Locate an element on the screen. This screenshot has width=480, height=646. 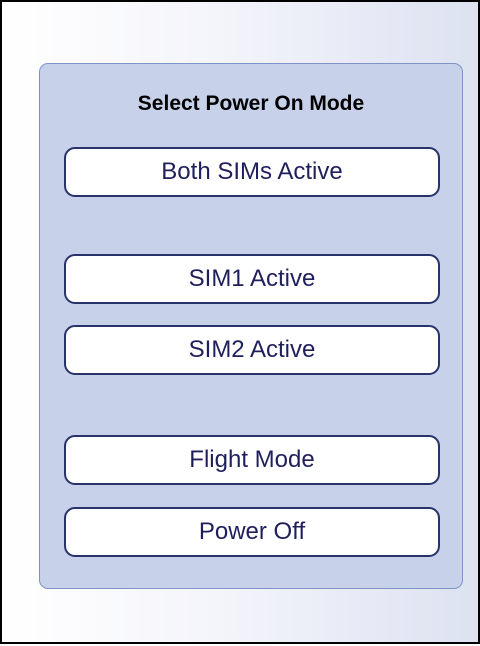
sim1-active-button: SIM1 Active is located at coordinates (252, 279).